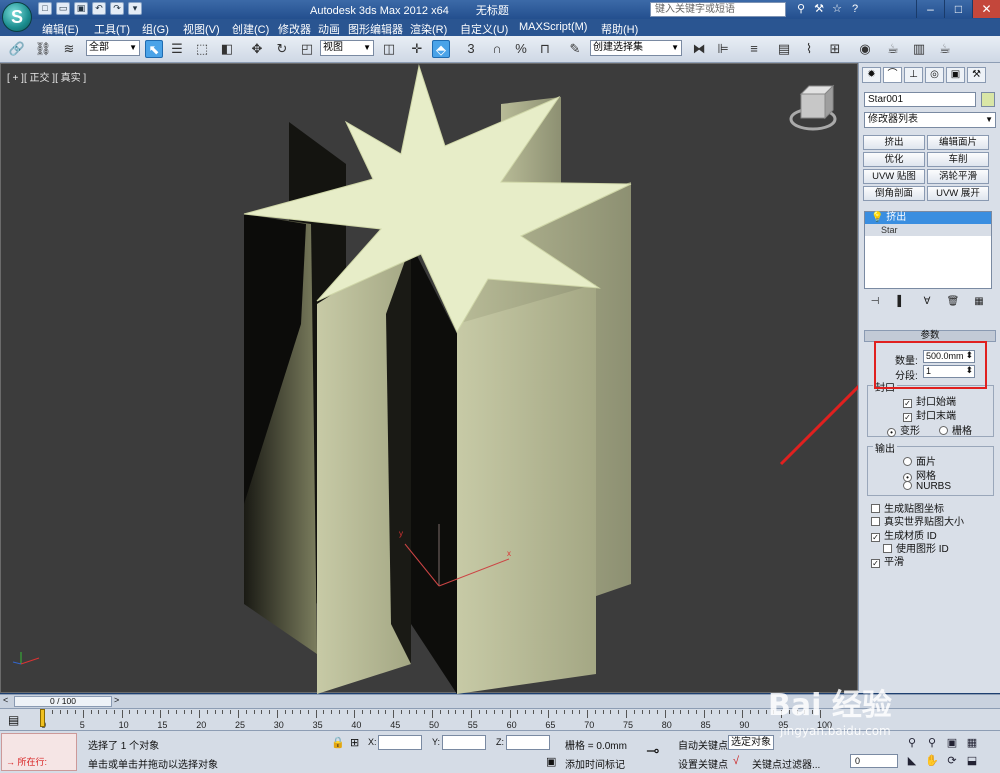 The width and height of the screenshot is (1000, 773). What do you see at coordinates (528, 742) in the screenshot?
I see `z-coord-field` at bounding box center [528, 742].